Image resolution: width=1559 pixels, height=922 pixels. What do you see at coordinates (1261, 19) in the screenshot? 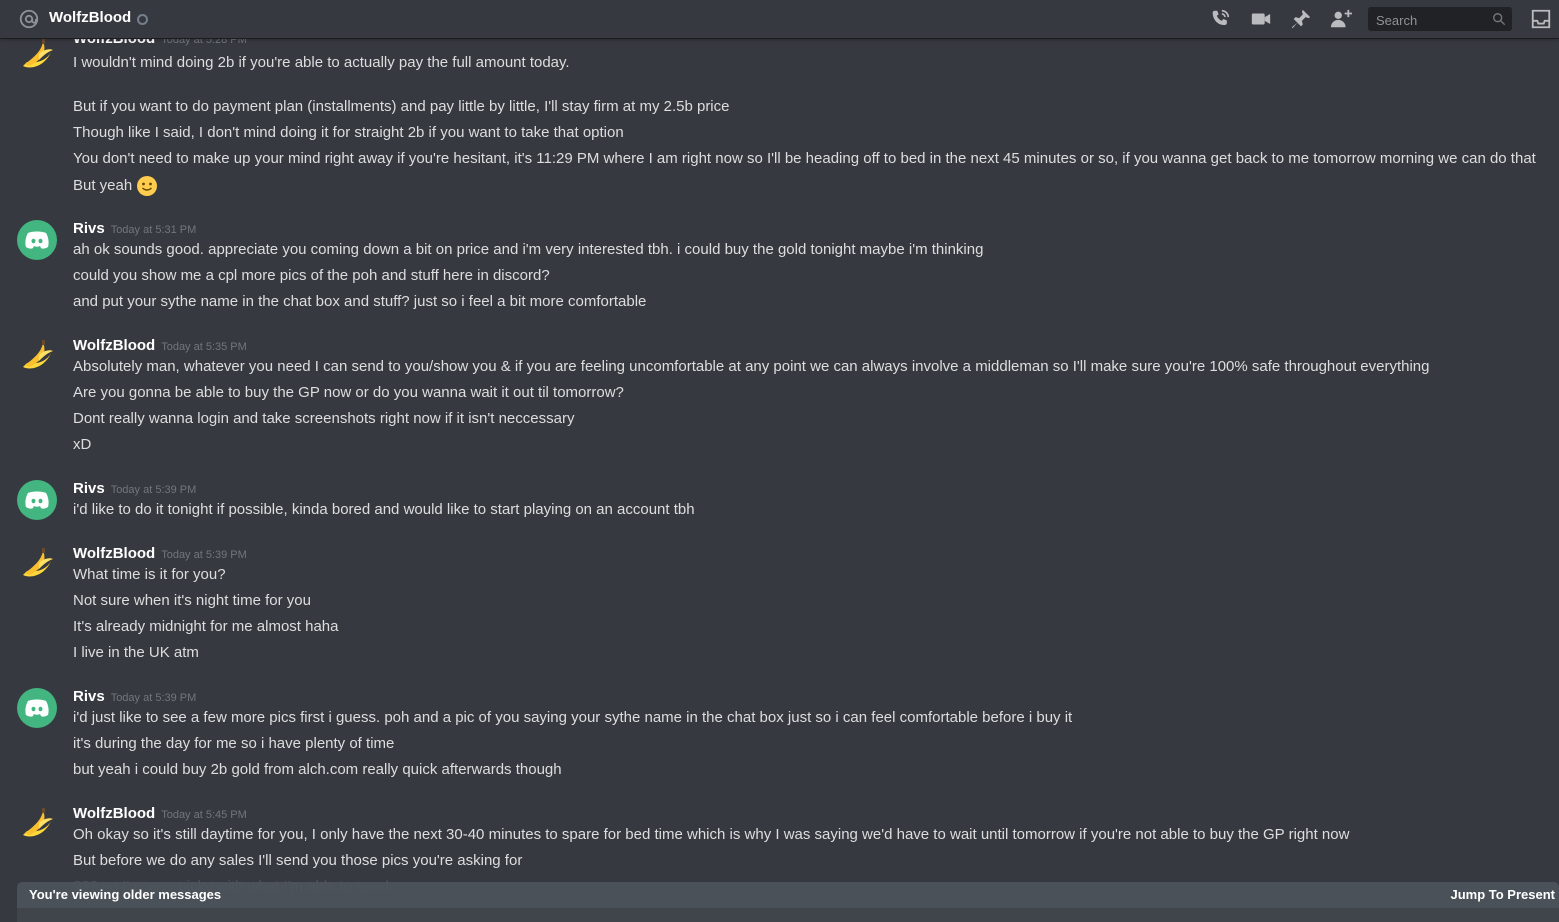
I see `video-call-icon` at bounding box center [1261, 19].